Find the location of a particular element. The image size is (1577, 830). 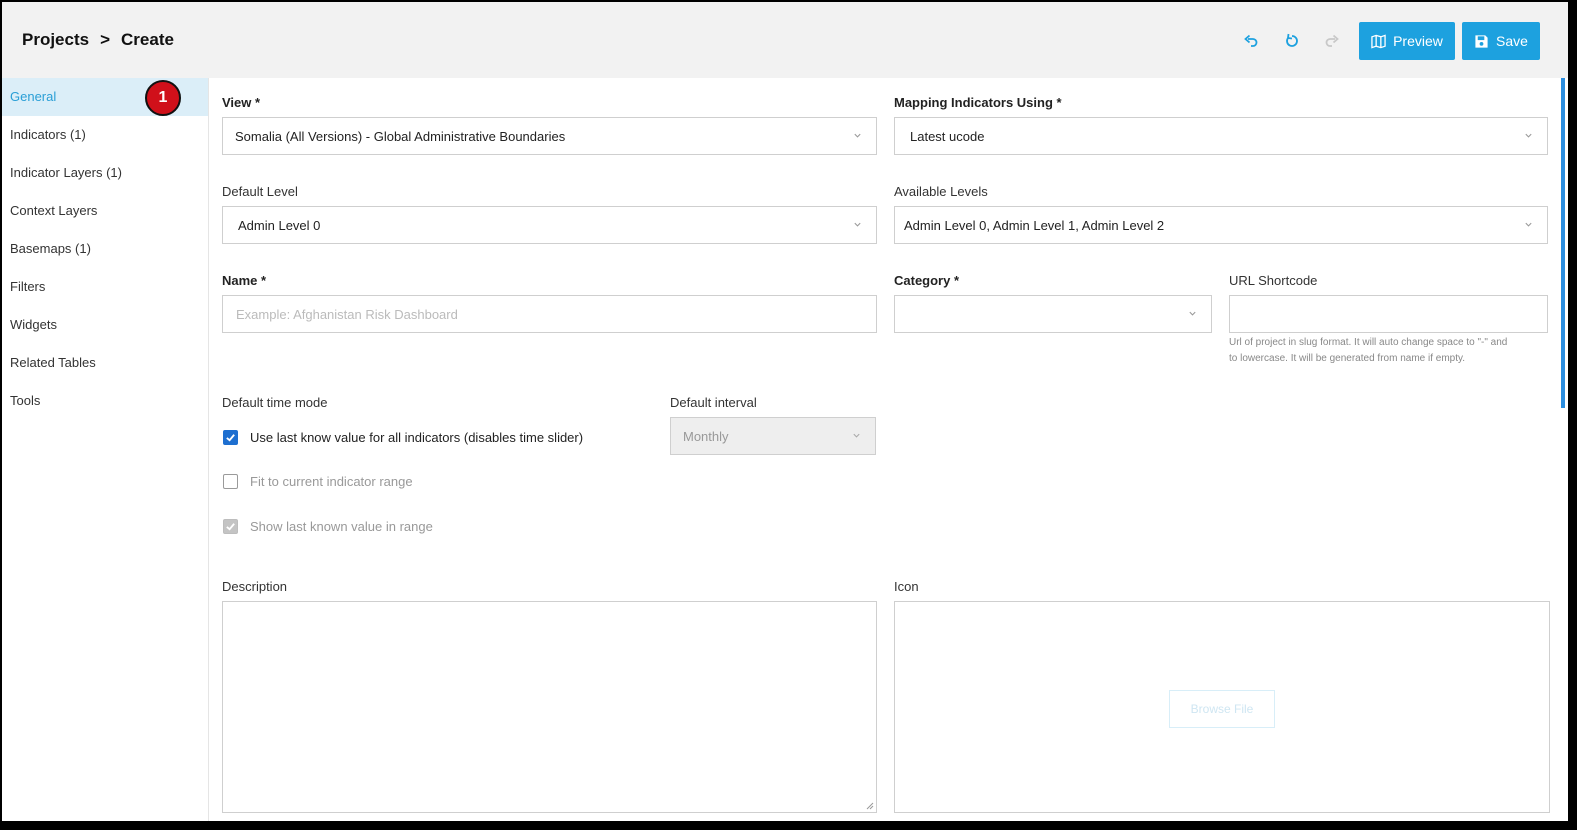

available-levels-label: Available Levels is located at coordinates (941, 191).